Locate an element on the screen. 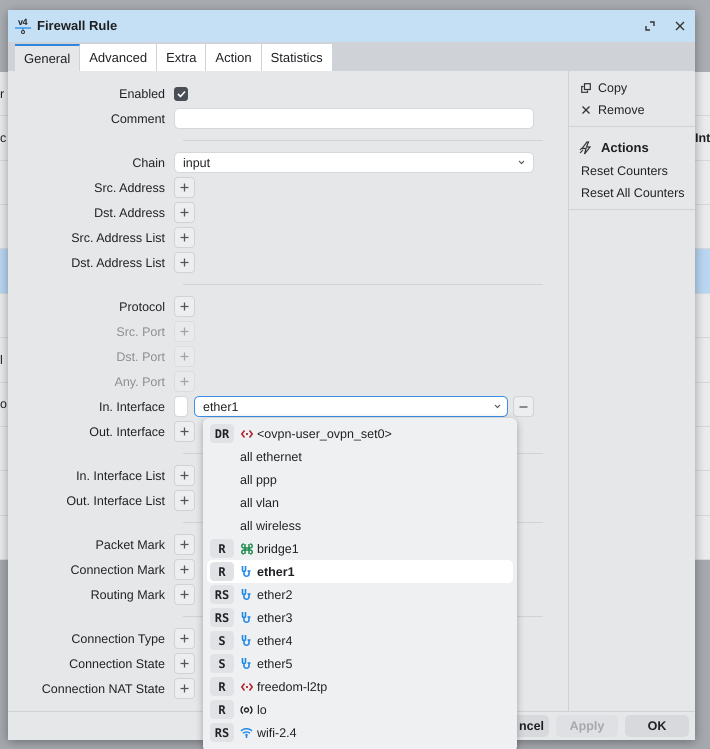 This screenshot has width=710, height=749. dropdown-item: RS ether3 is located at coordinates (360, 617).